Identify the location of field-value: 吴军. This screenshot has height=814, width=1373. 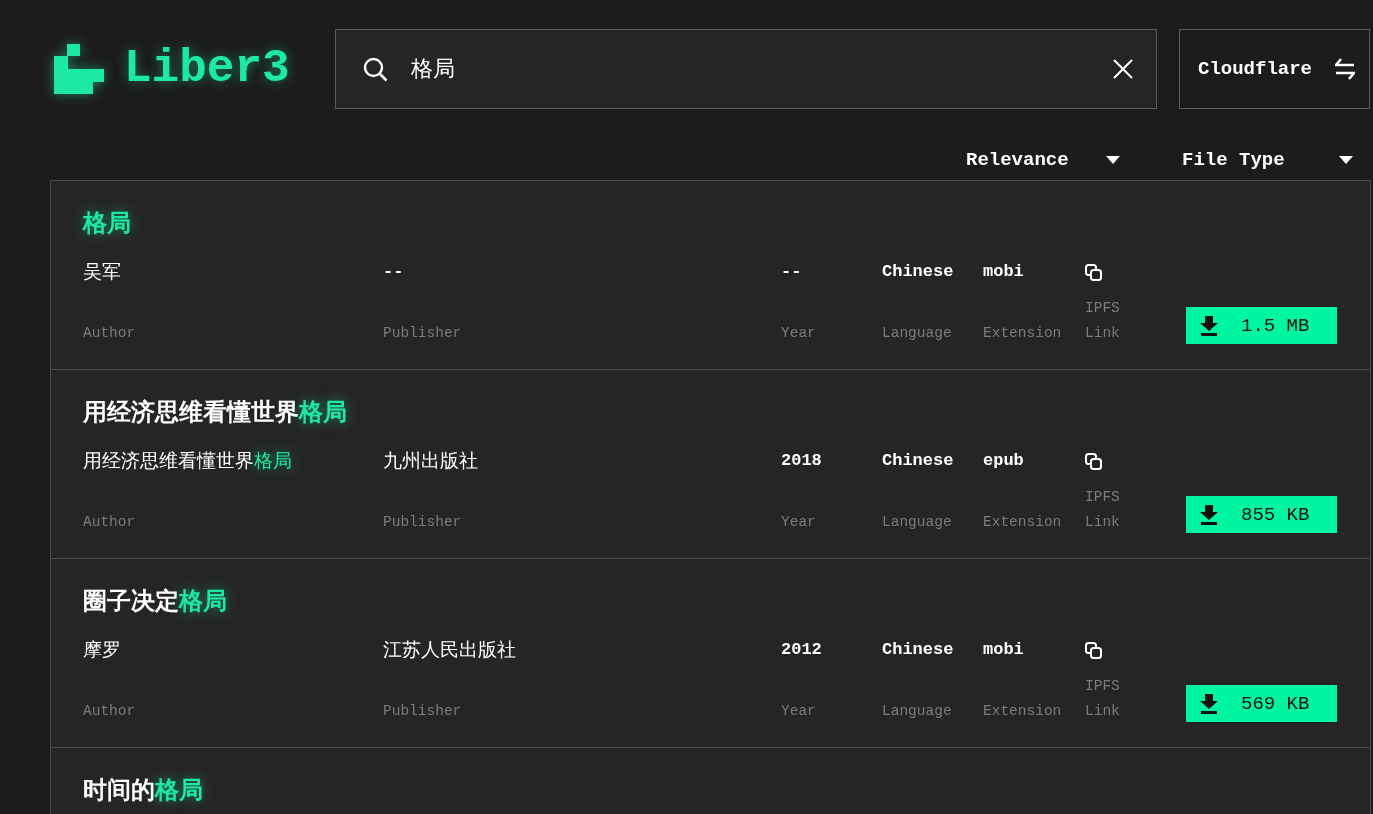
(102, 272).